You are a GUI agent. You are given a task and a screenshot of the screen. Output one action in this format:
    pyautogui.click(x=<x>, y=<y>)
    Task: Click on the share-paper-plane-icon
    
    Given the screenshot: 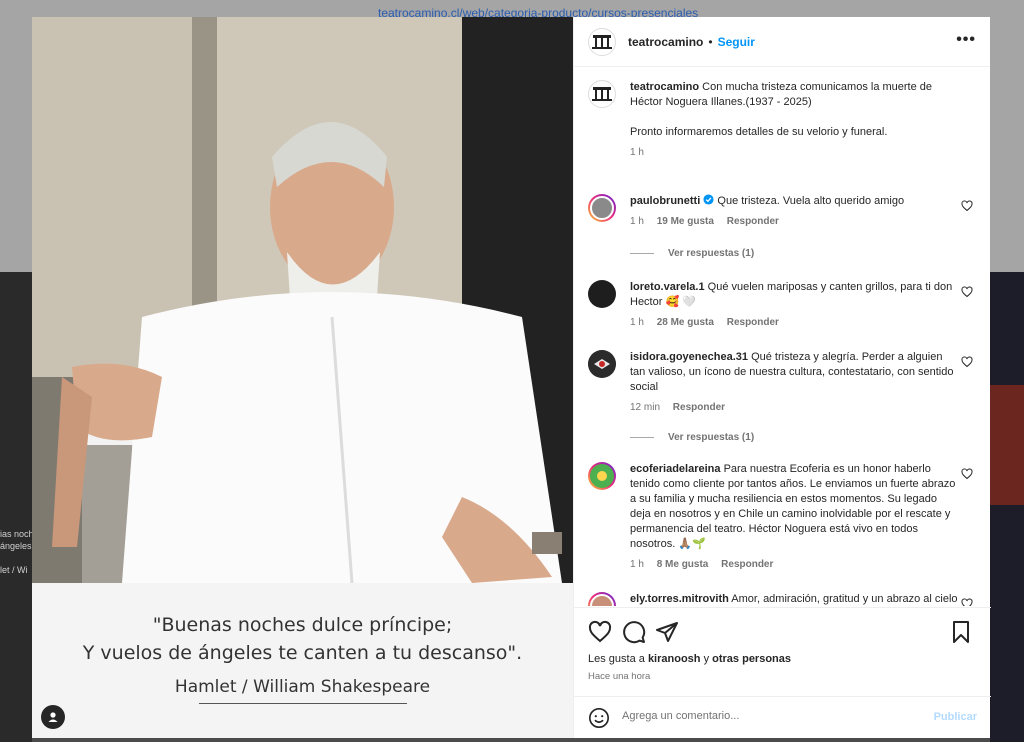 What is the action you would take?
    pyautogui.click(x=667, y=632)
    